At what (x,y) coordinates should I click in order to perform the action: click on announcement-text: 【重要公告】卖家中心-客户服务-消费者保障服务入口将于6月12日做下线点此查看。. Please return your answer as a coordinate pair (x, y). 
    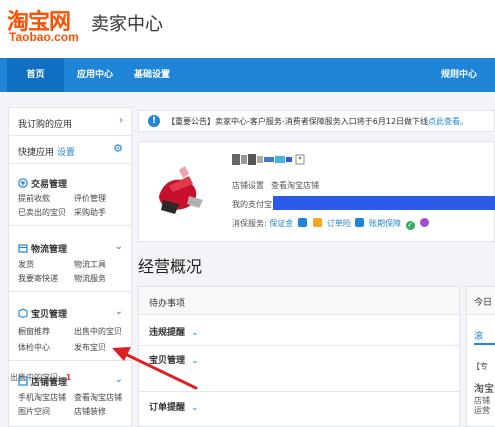
    Looking at the image, I should click on (318, 121).